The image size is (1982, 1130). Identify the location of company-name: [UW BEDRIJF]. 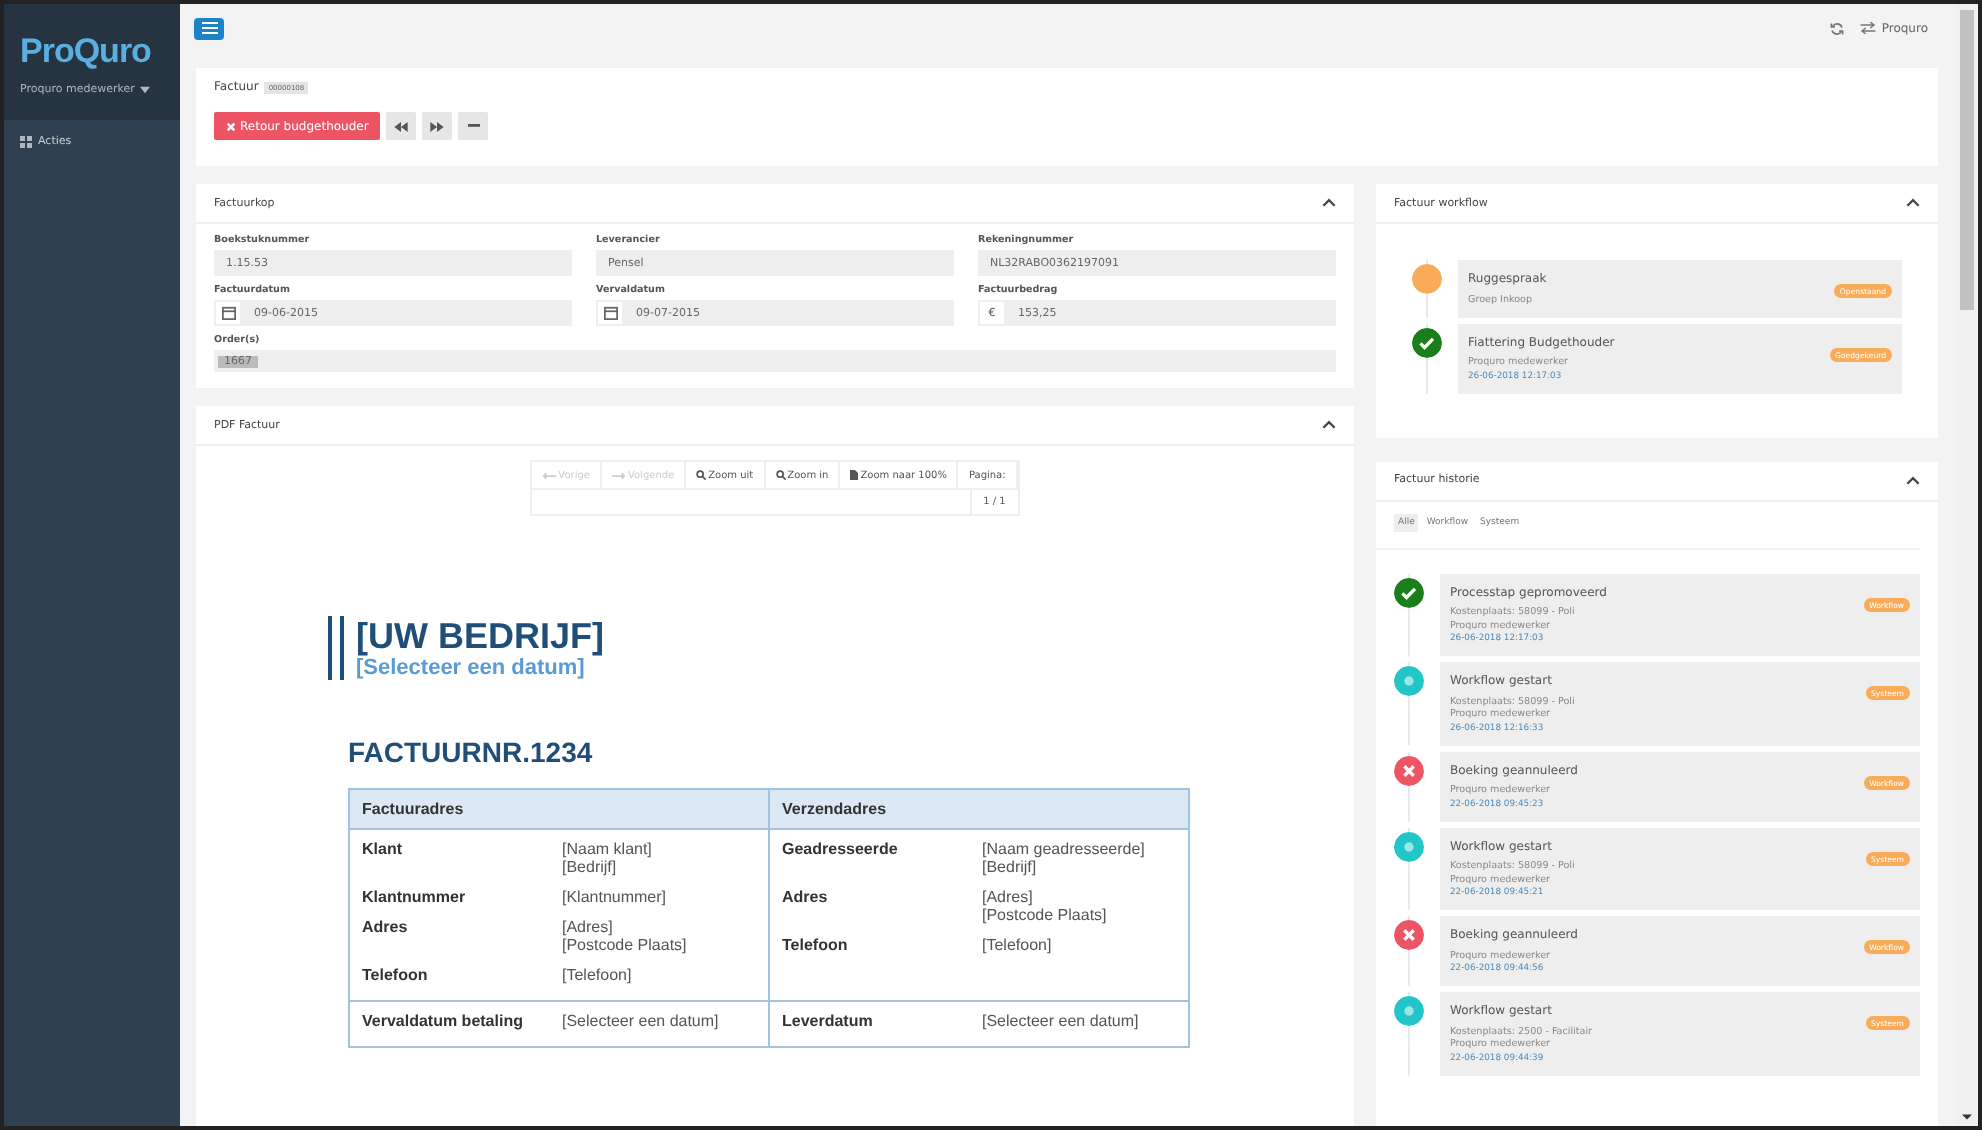
(480, 636).